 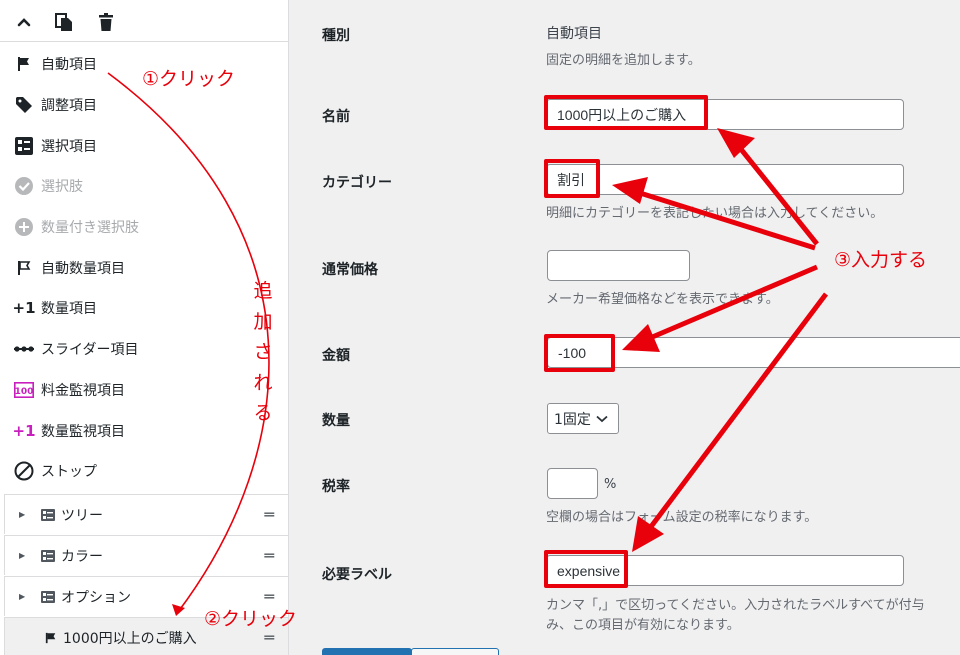 I want to click on menu-item-auto-qty: 自動数量項目, so click(x=144, y=267).